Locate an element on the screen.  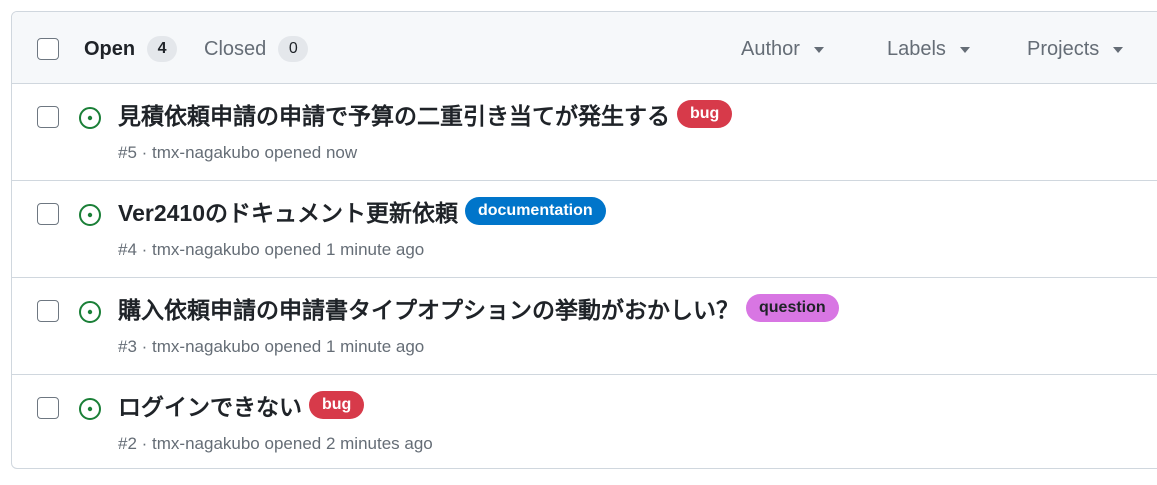
issue-meta: #5 · tmx-nagakubo opened now is located at coordinates (238, 152).